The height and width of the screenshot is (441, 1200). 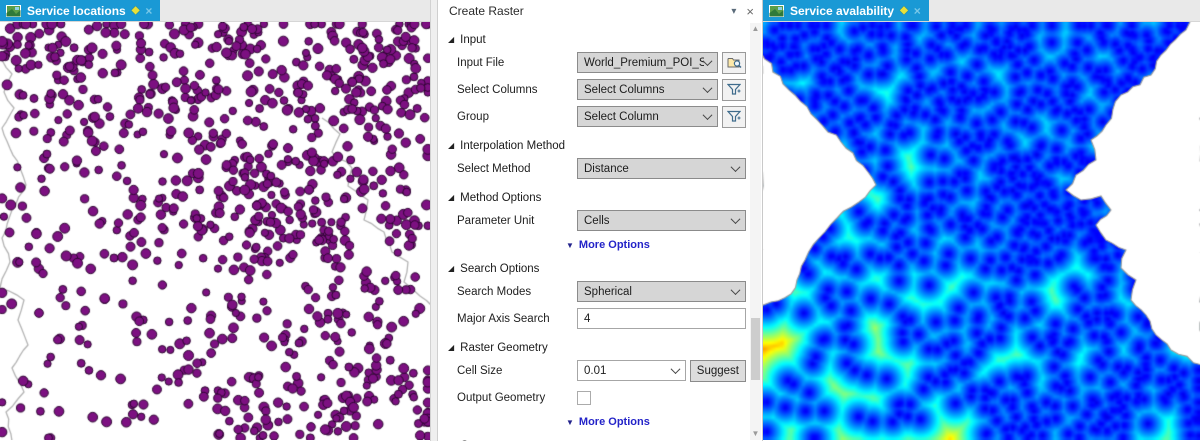 I want to click on field-label: Major Axis Search, so click(x=503, y=318).